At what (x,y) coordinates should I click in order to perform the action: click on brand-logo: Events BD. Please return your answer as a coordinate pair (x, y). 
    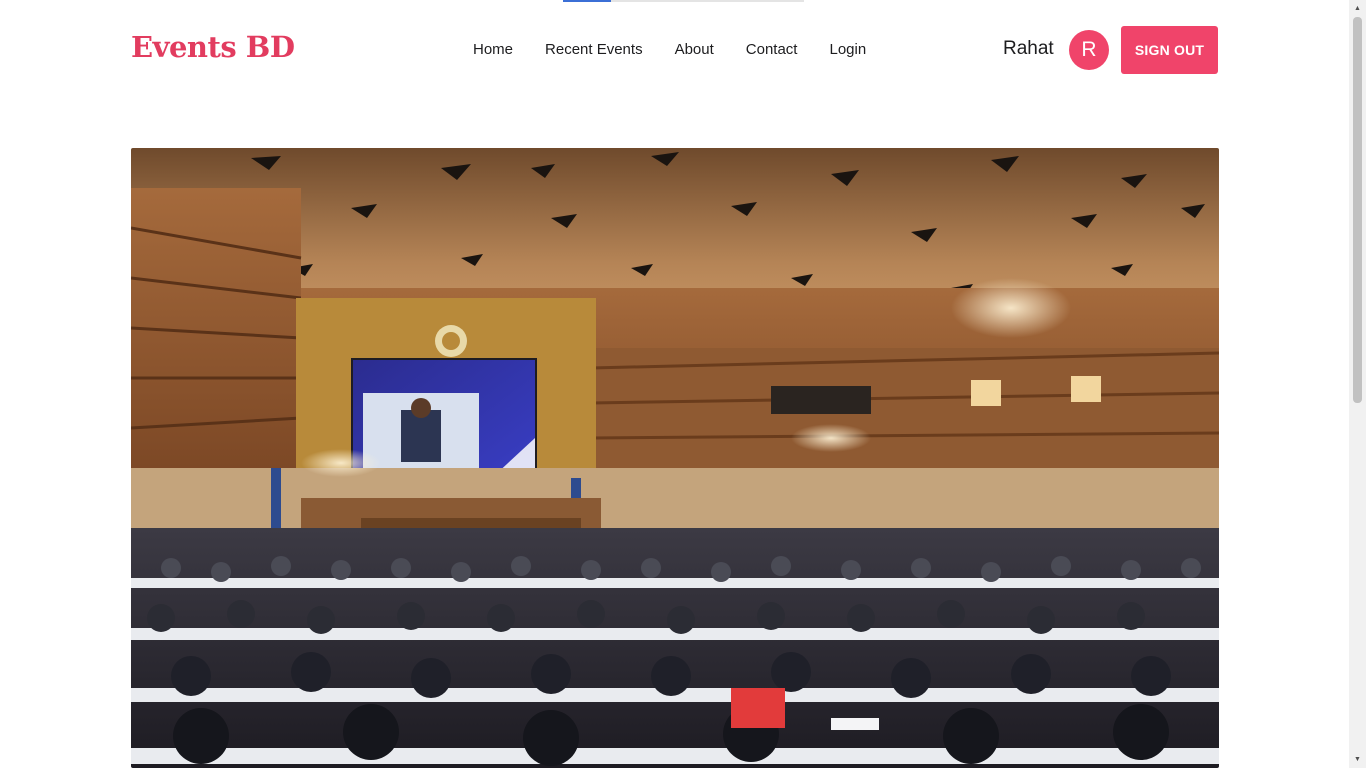
    Looking at the image, I should click on (213, 47).